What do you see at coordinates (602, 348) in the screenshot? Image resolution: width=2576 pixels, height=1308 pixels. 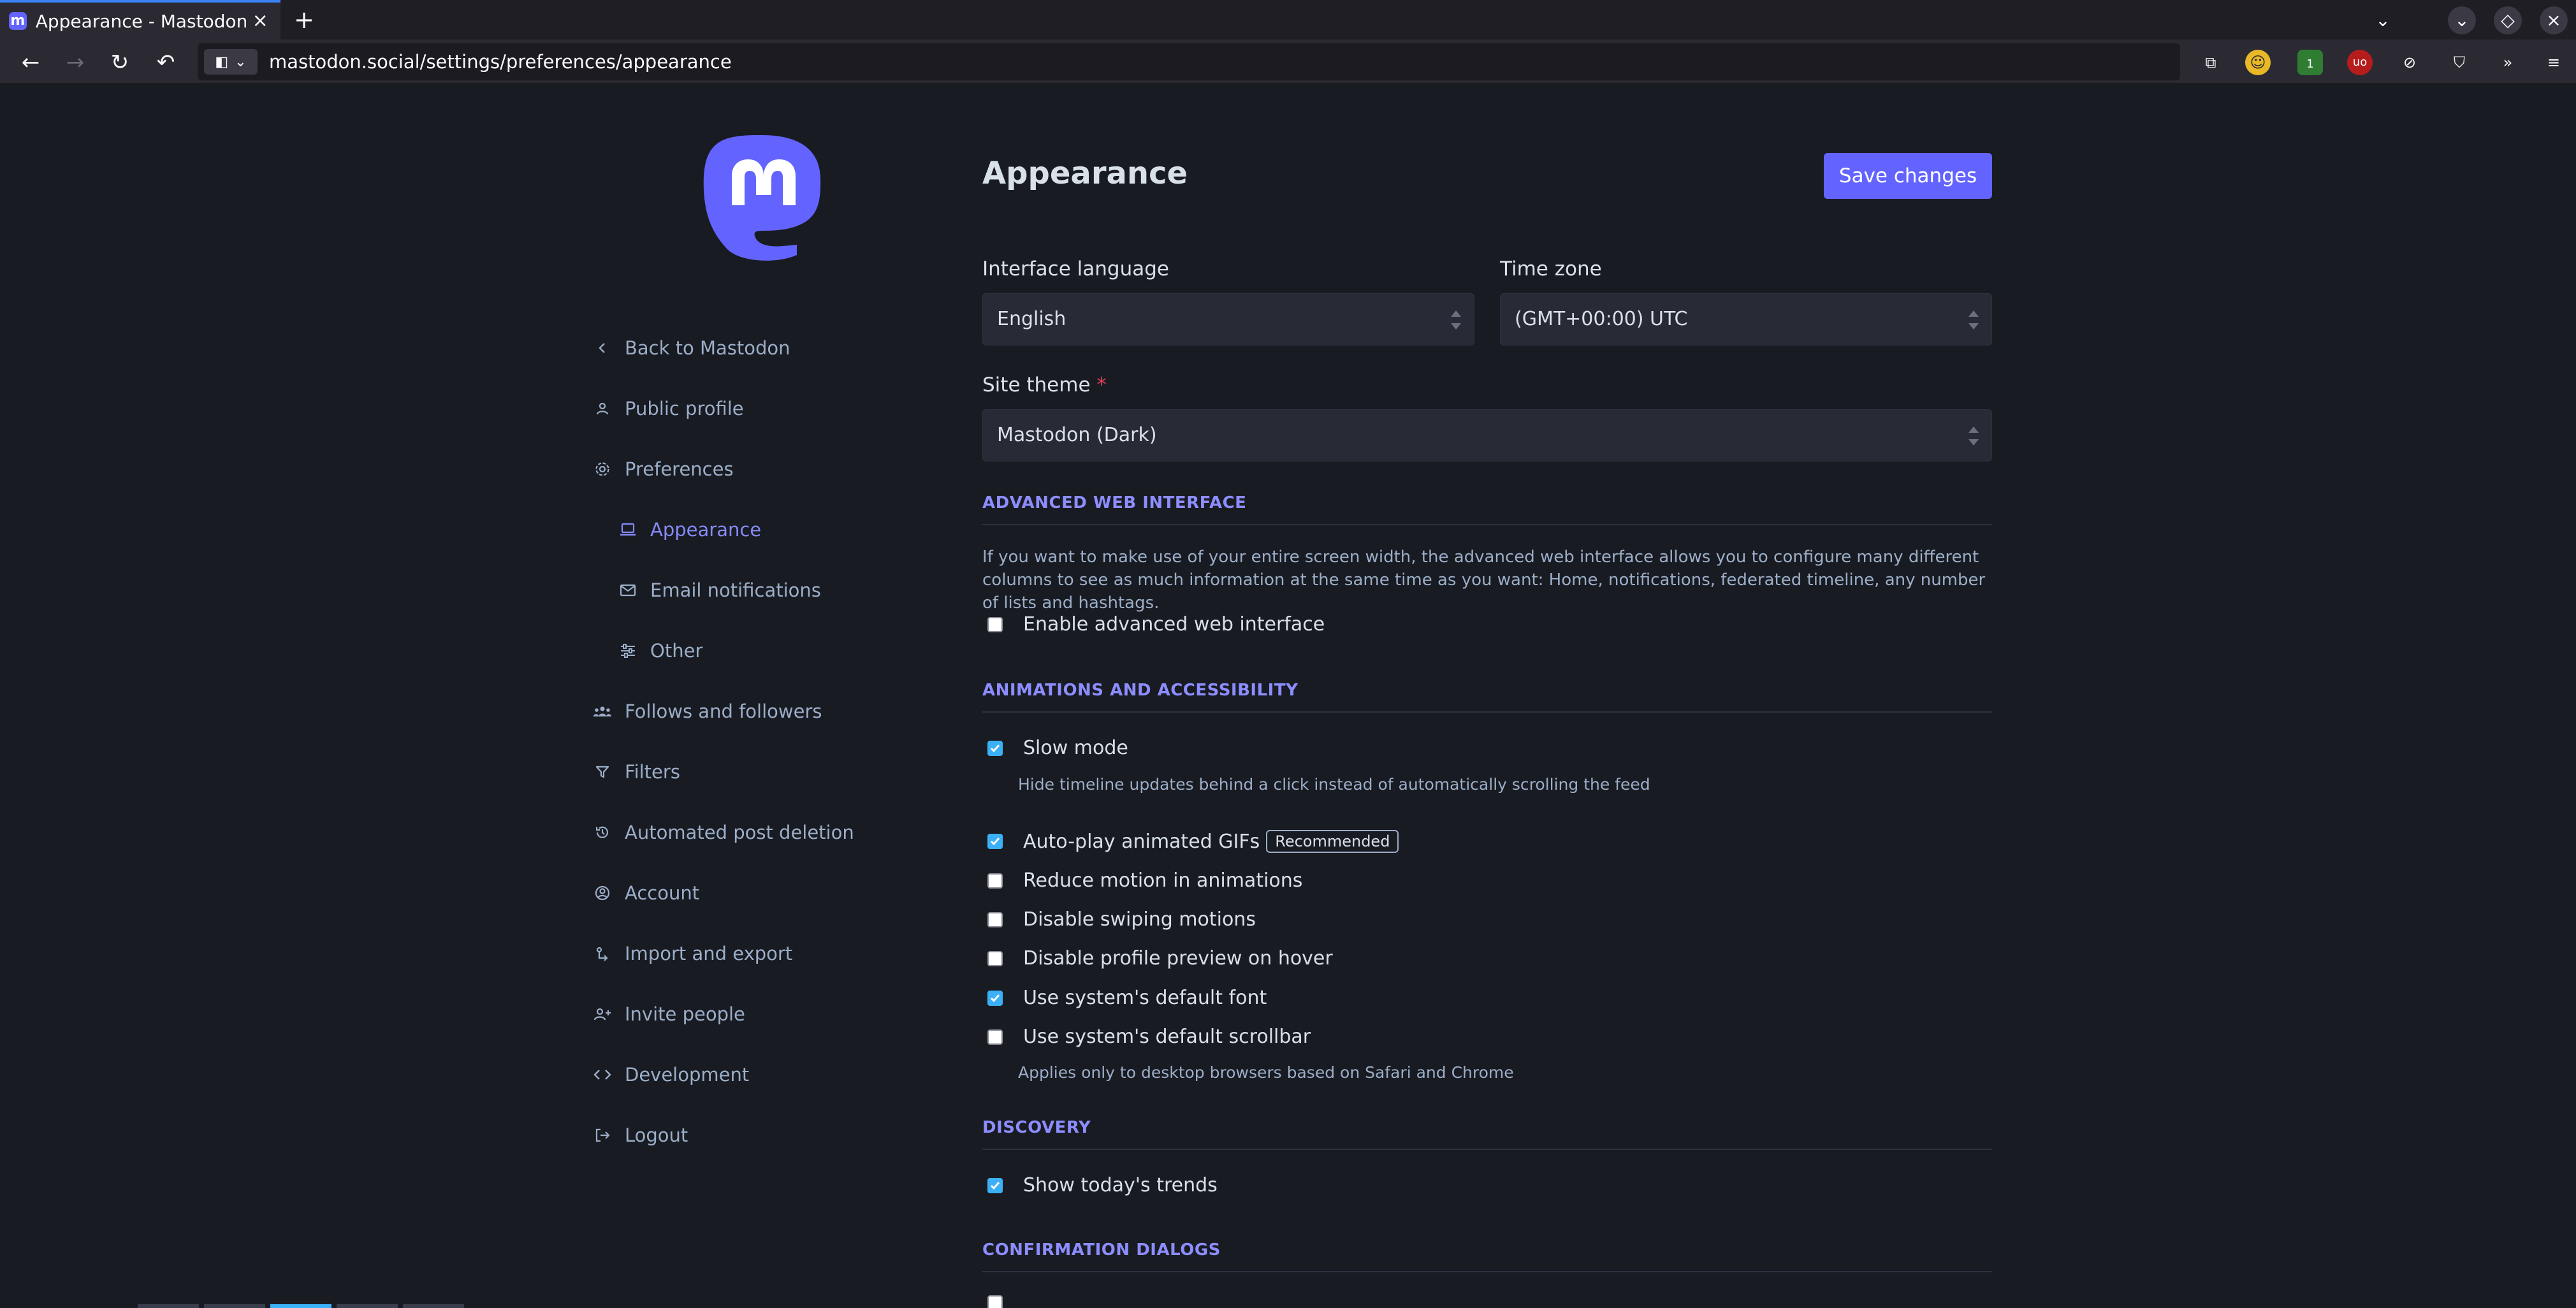 I see `chevron-left-icon` at bounding box center [602, 348].